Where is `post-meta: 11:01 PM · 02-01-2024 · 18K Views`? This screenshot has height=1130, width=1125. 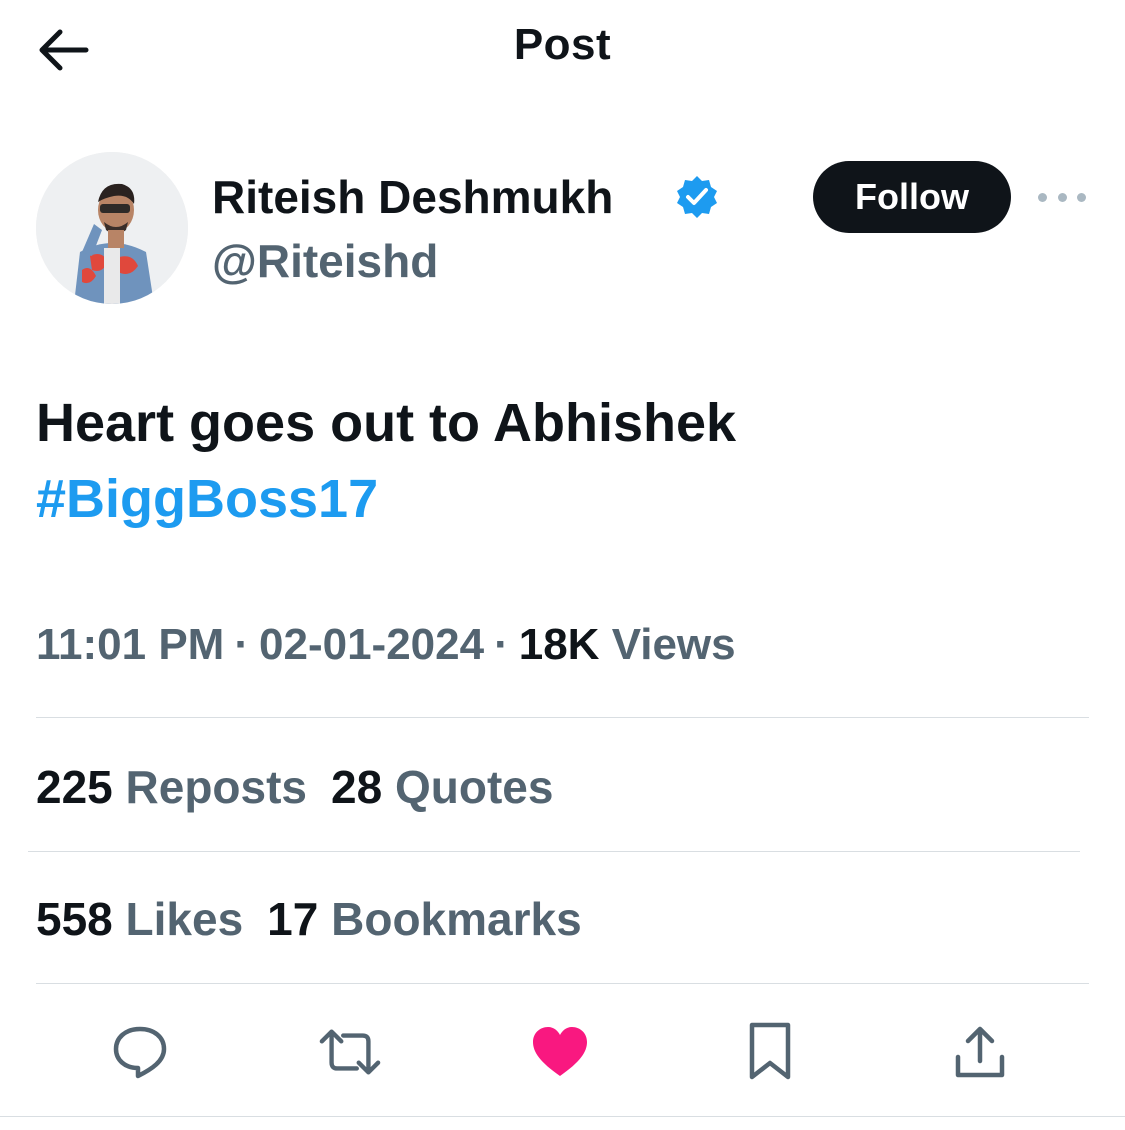 post-meta: 11:01 PM · 02-01-2024 · 18K Views is located at coordinates (386, 645).